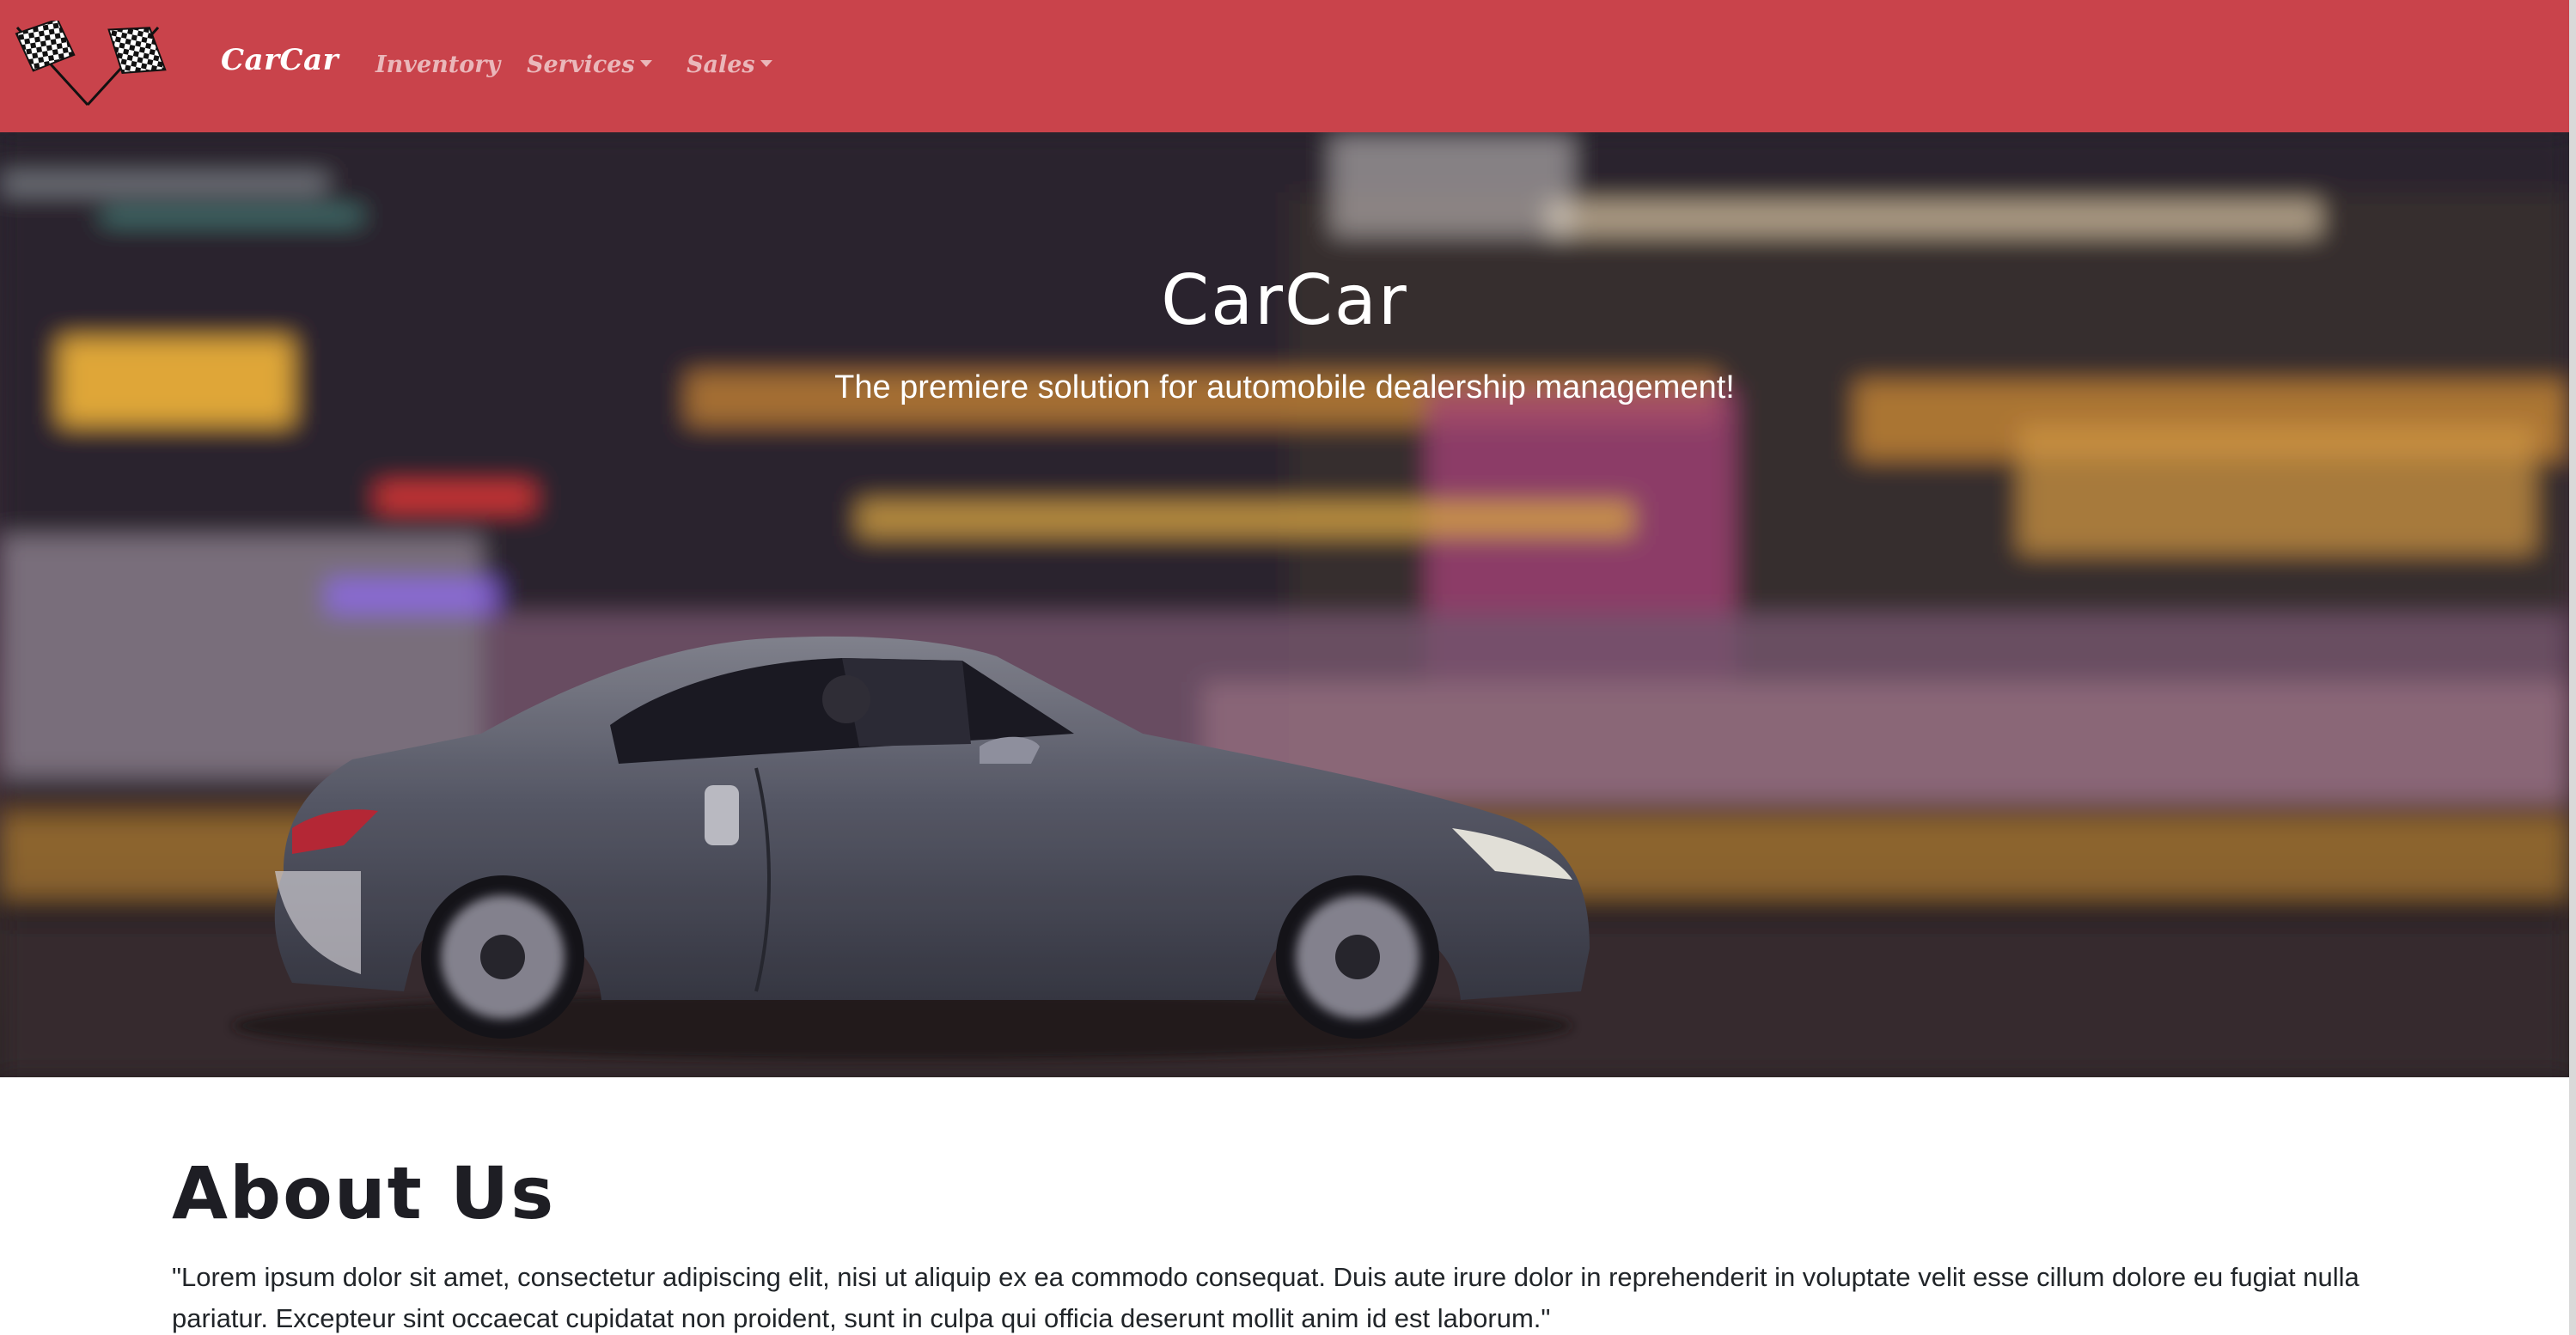 The width and height of the screenshot is (2576, 1335). Describe the element at coordinates (364, 1193) in the screenshot. I see `about-heading: About Us` at that location.